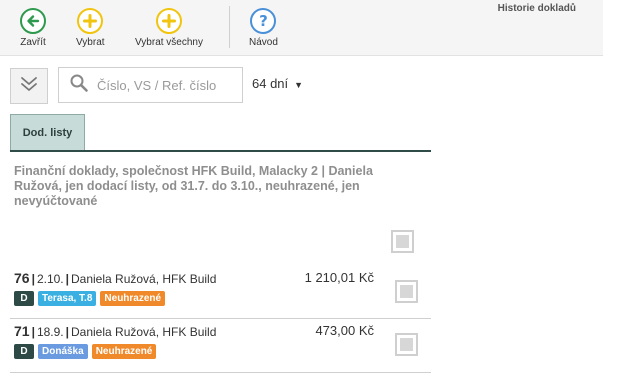  What do you see at coordinates (90, 42) in the screenshot?
I see `select-label: Vybrat` at bounding box center [90, 42].